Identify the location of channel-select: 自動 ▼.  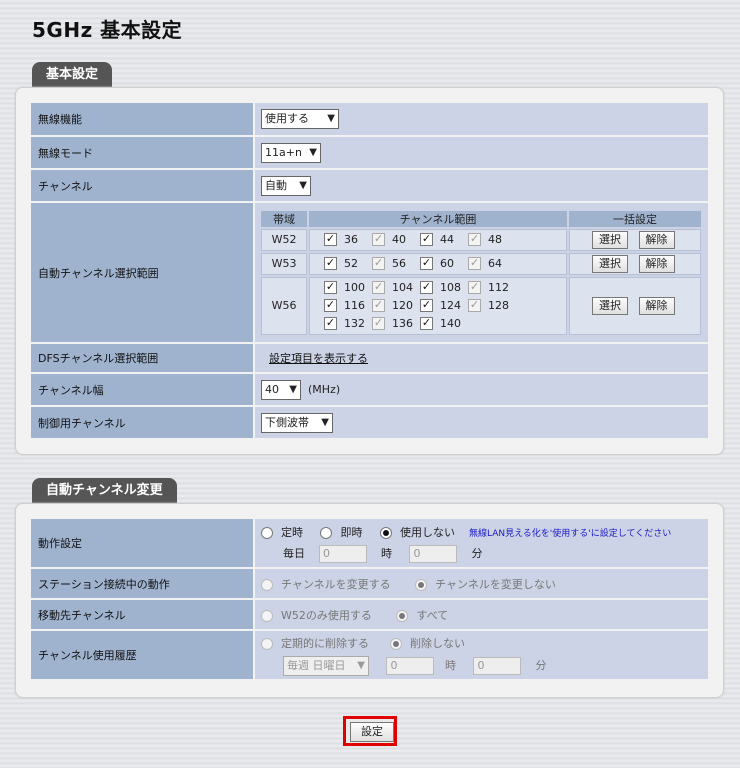
(286, 185).